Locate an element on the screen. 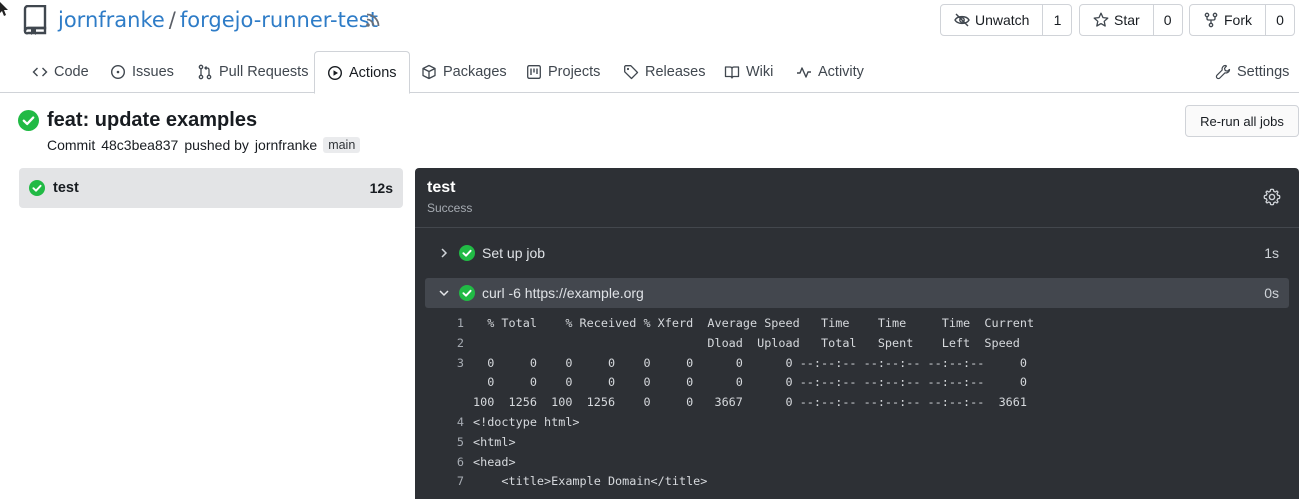 The height and width of the screenshot is (499, 1299). pointer-icon is located at coordinates (4, 9).